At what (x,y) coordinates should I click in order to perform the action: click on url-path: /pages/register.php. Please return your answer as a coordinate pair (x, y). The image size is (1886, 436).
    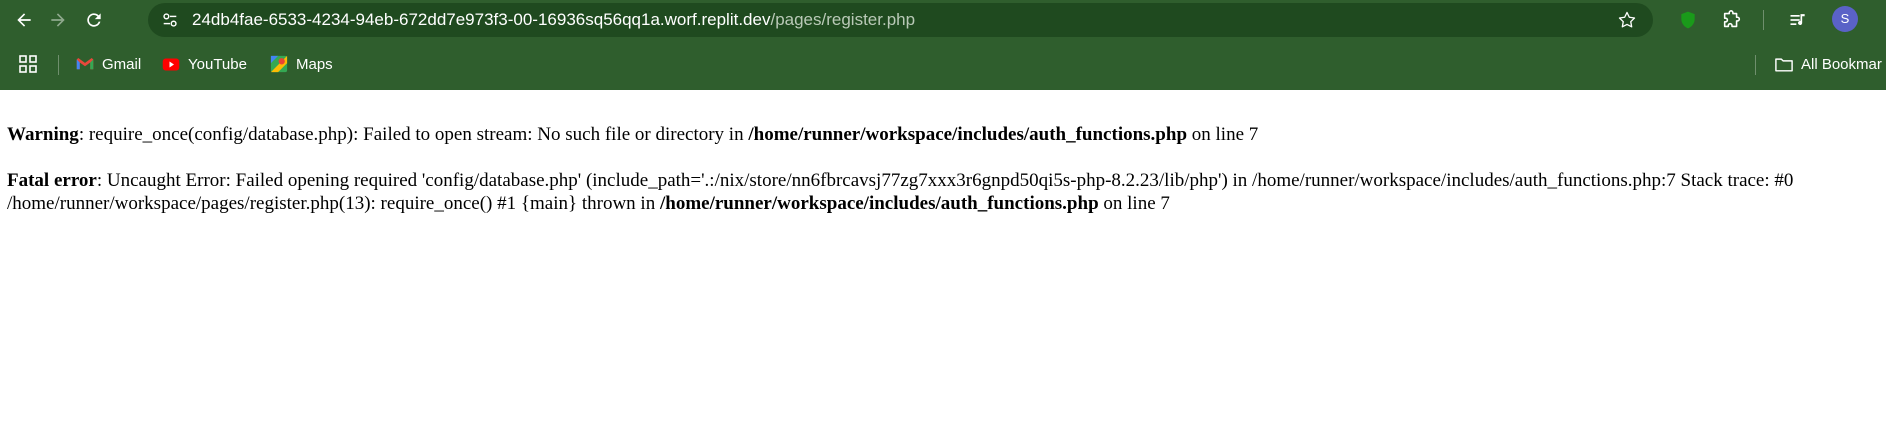
    Looking at the image, I should click on (843, 19).